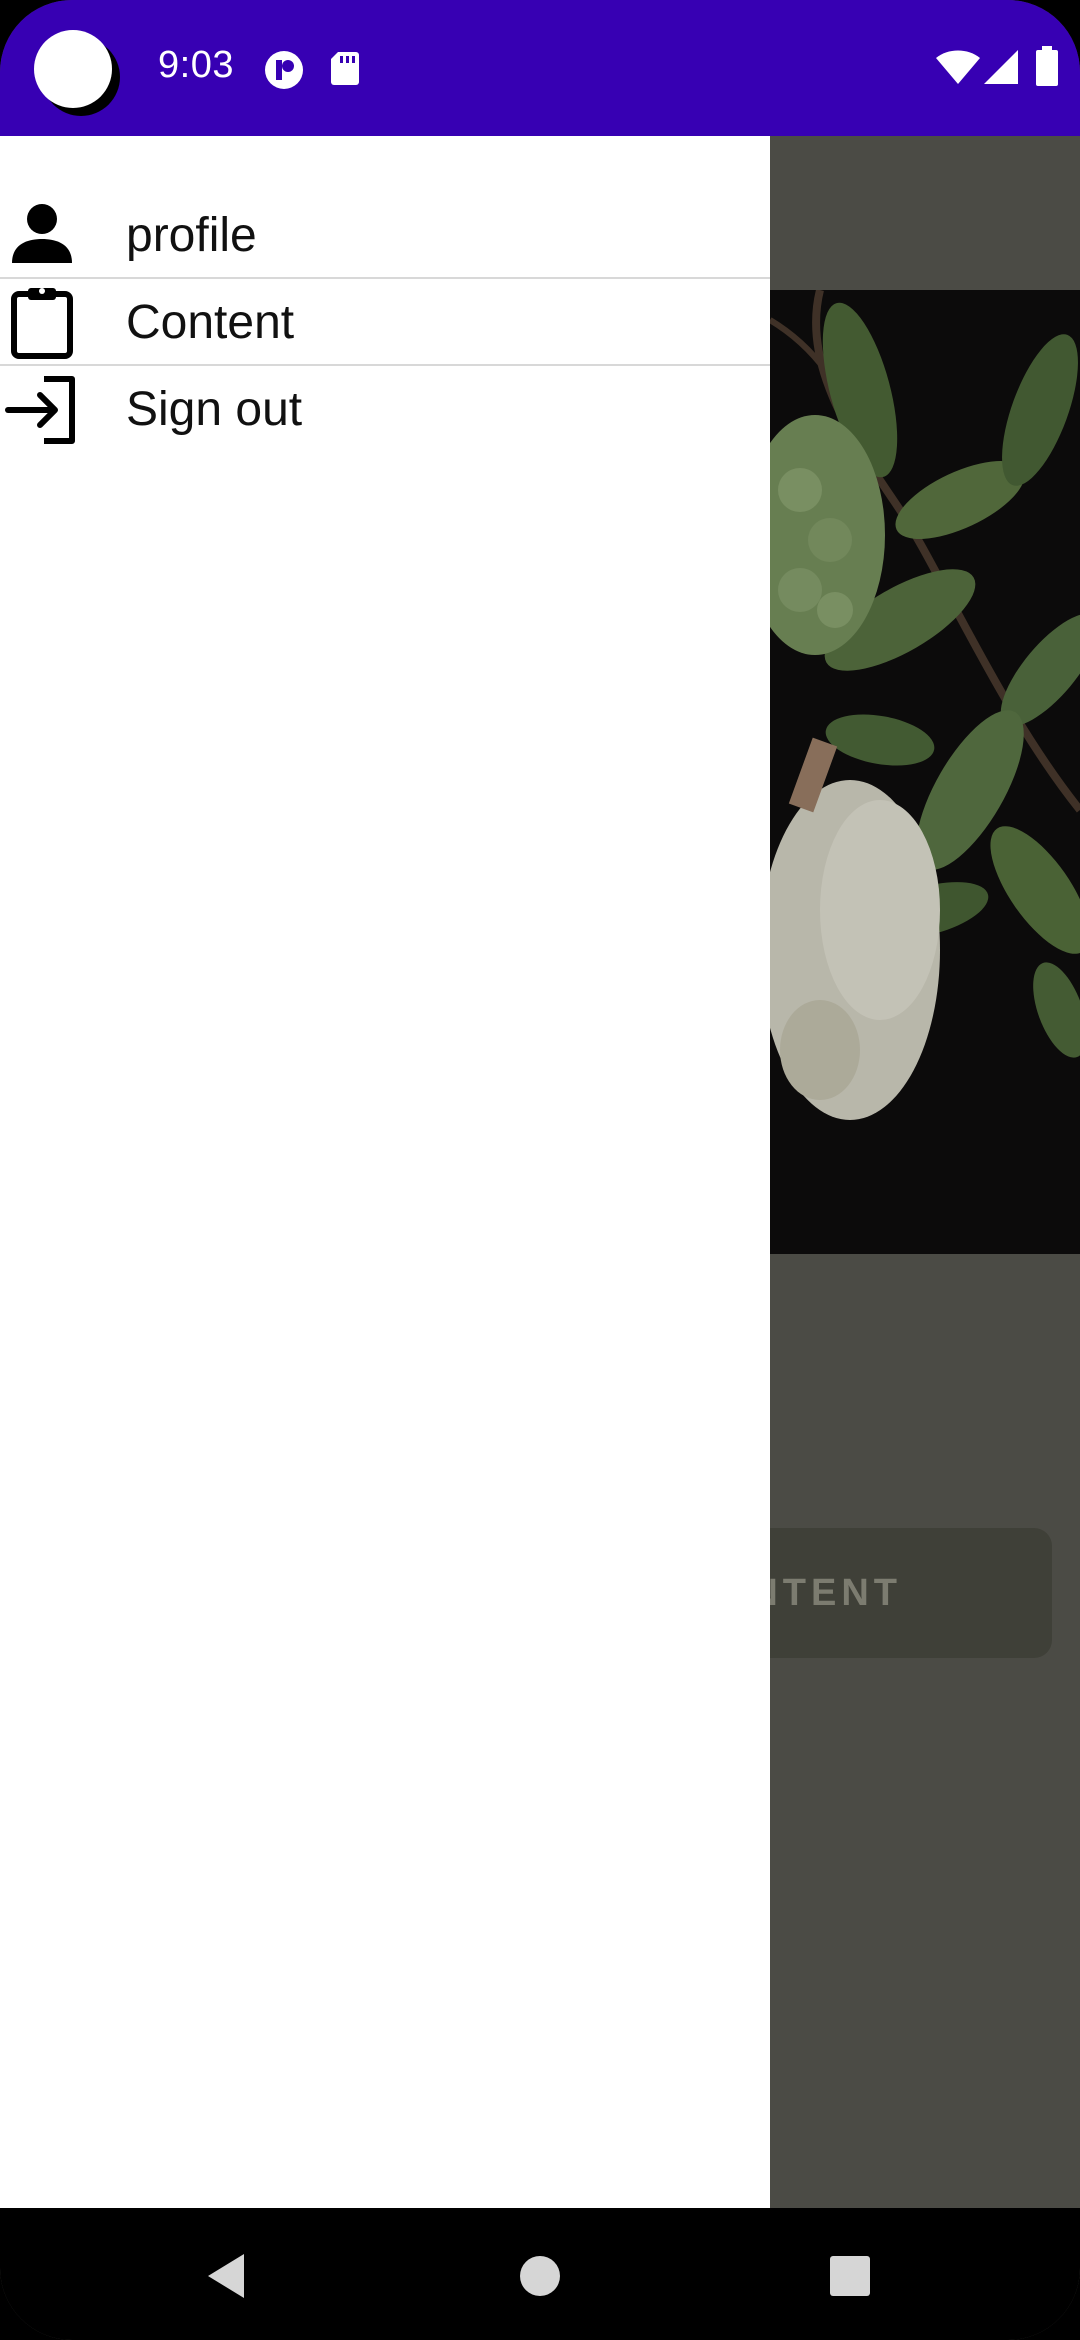 This screenshot has height=2340, width=1080. What do you see at coordinates (1002, 70) in the screenshot?
I see `cellular-signal-icon` at bounding box center [1002, 70].